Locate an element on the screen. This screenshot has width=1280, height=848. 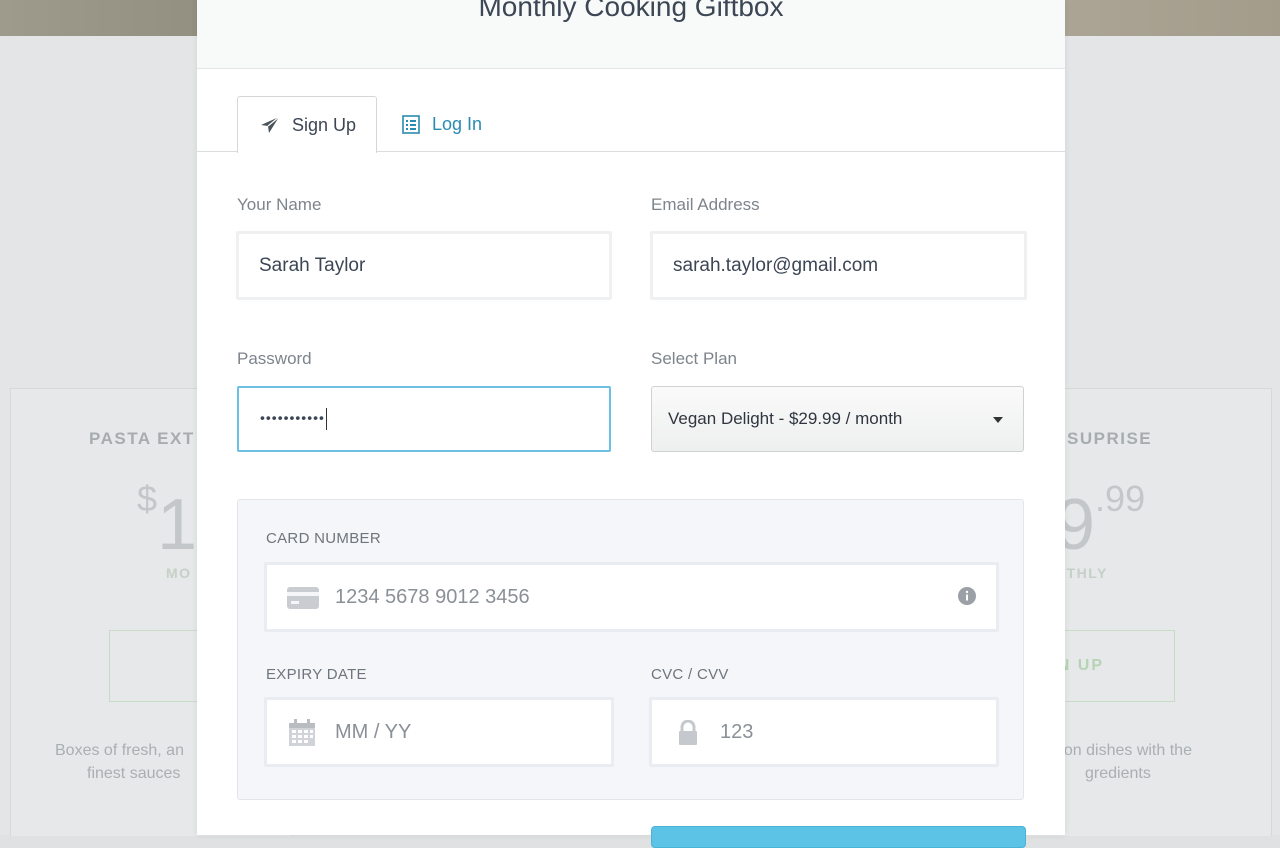
tab-label: Sign Up is located at coordinates (324, 124).